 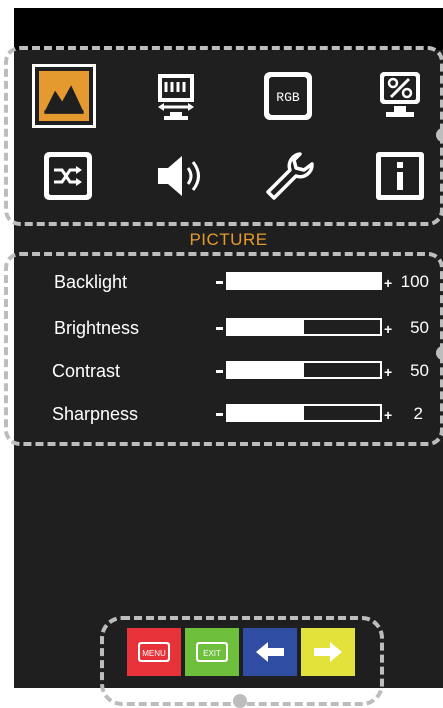 I want to click on arrow-right-icon, so click(x=328, y=652).